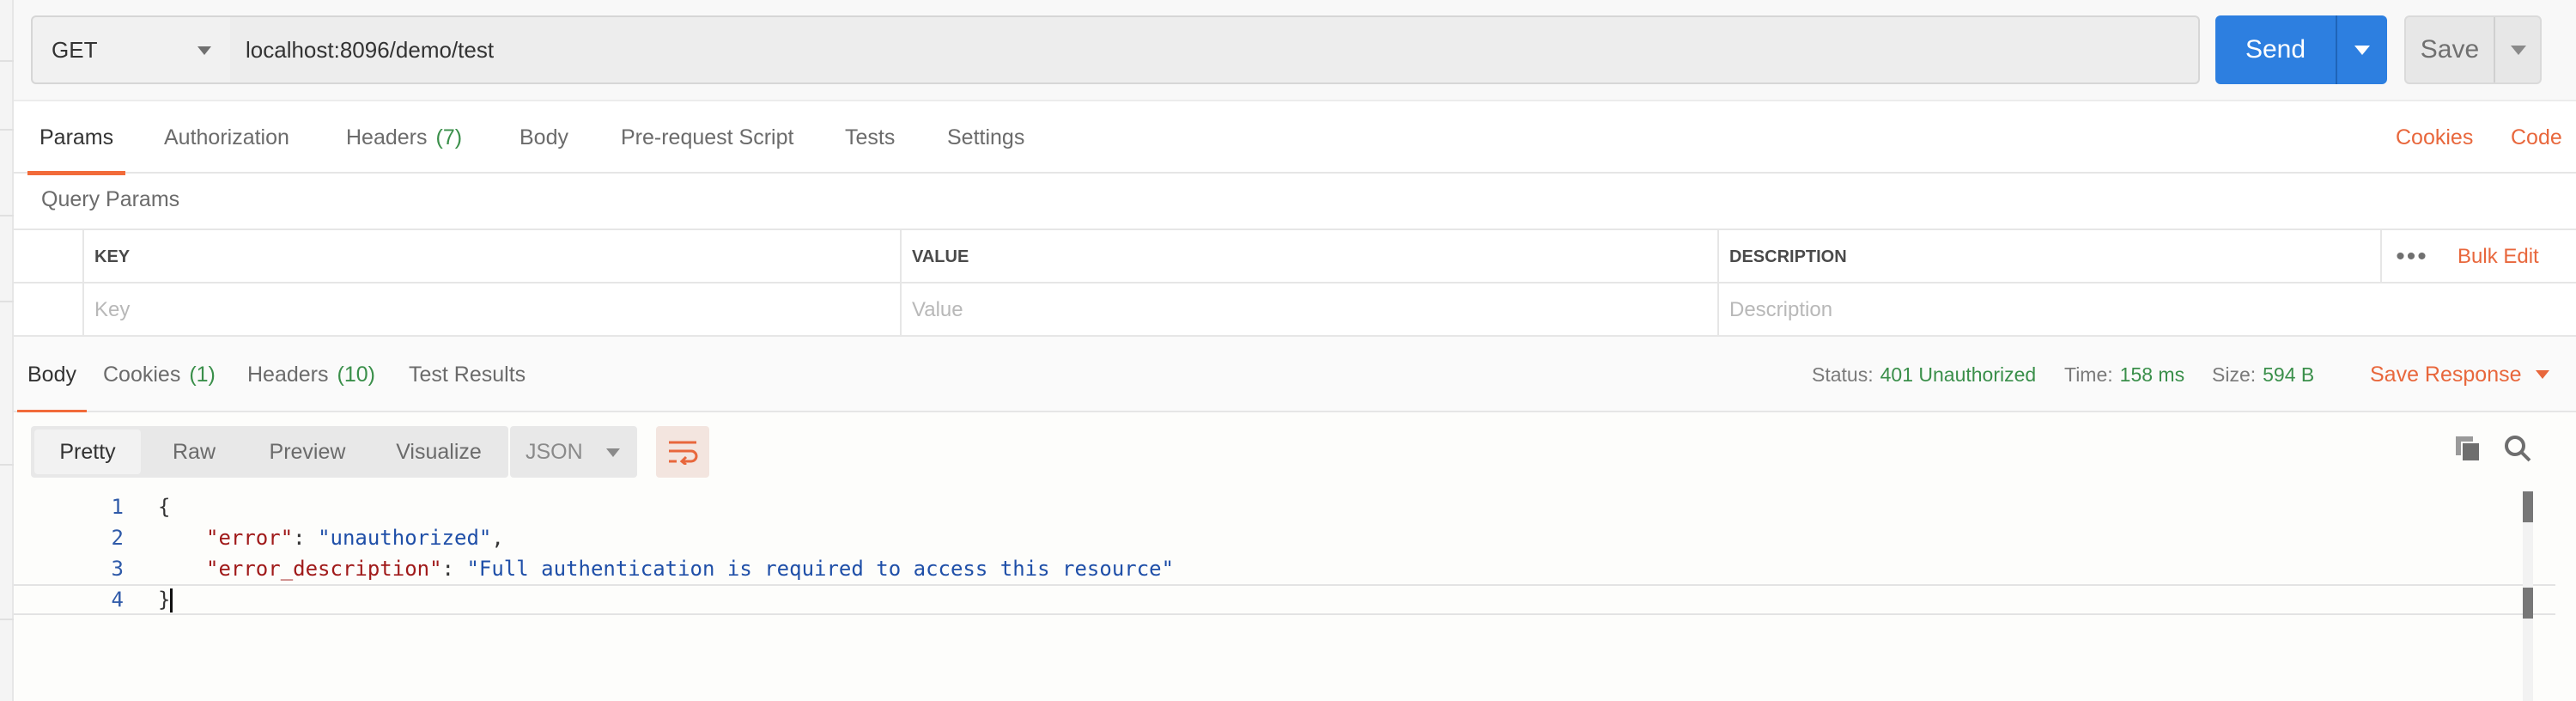 This screenshot has width=2576, height=701. I want to click on tab-label: Cookies, so click(142, 374).